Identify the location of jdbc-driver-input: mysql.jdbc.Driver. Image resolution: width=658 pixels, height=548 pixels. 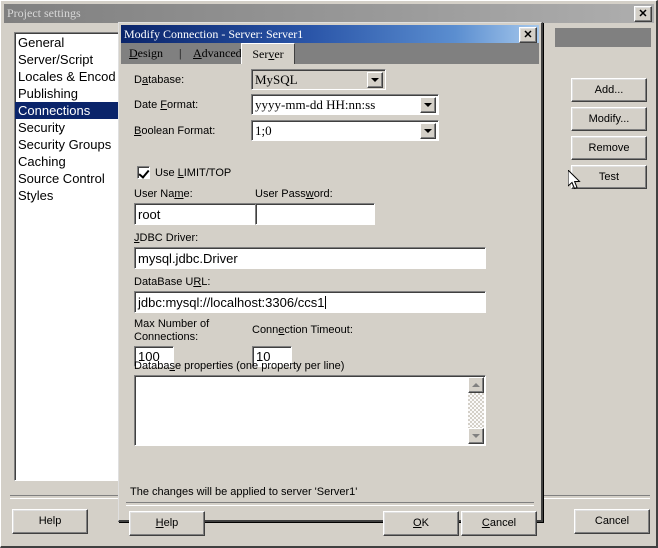
(310, 258).